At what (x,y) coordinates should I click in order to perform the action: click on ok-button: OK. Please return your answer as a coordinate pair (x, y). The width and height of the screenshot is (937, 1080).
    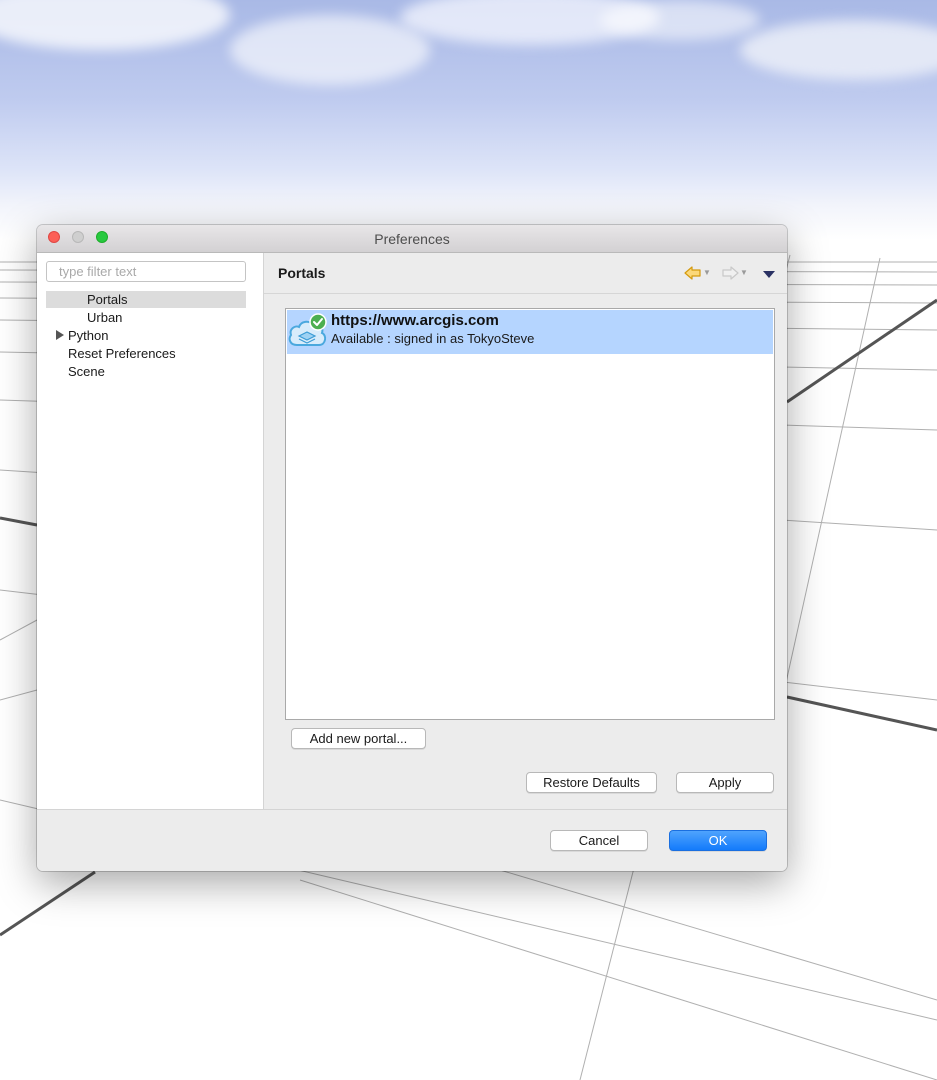
    Looking at the image, I should click on (718, 840).